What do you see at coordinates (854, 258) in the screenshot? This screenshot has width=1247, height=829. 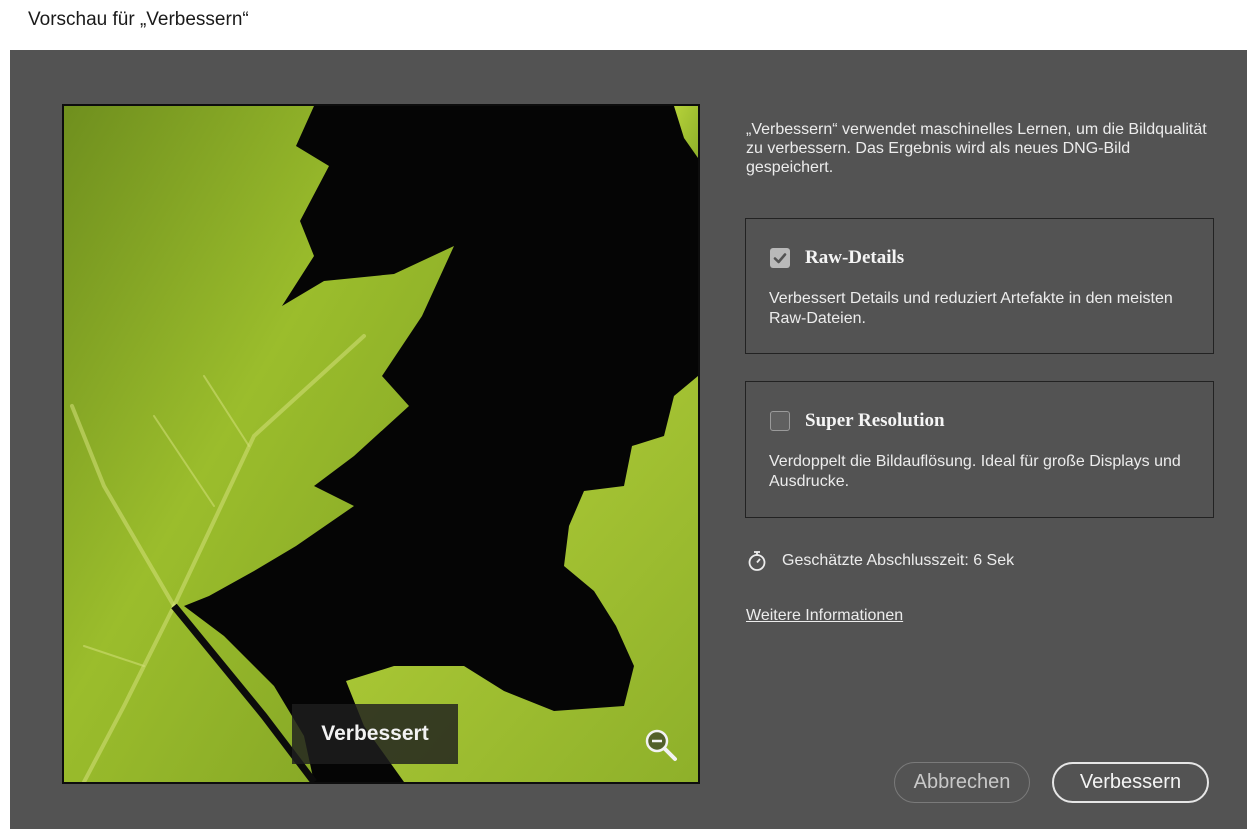 I see `raw-details-title: Raw-Details` at bounding box center [854, 258].